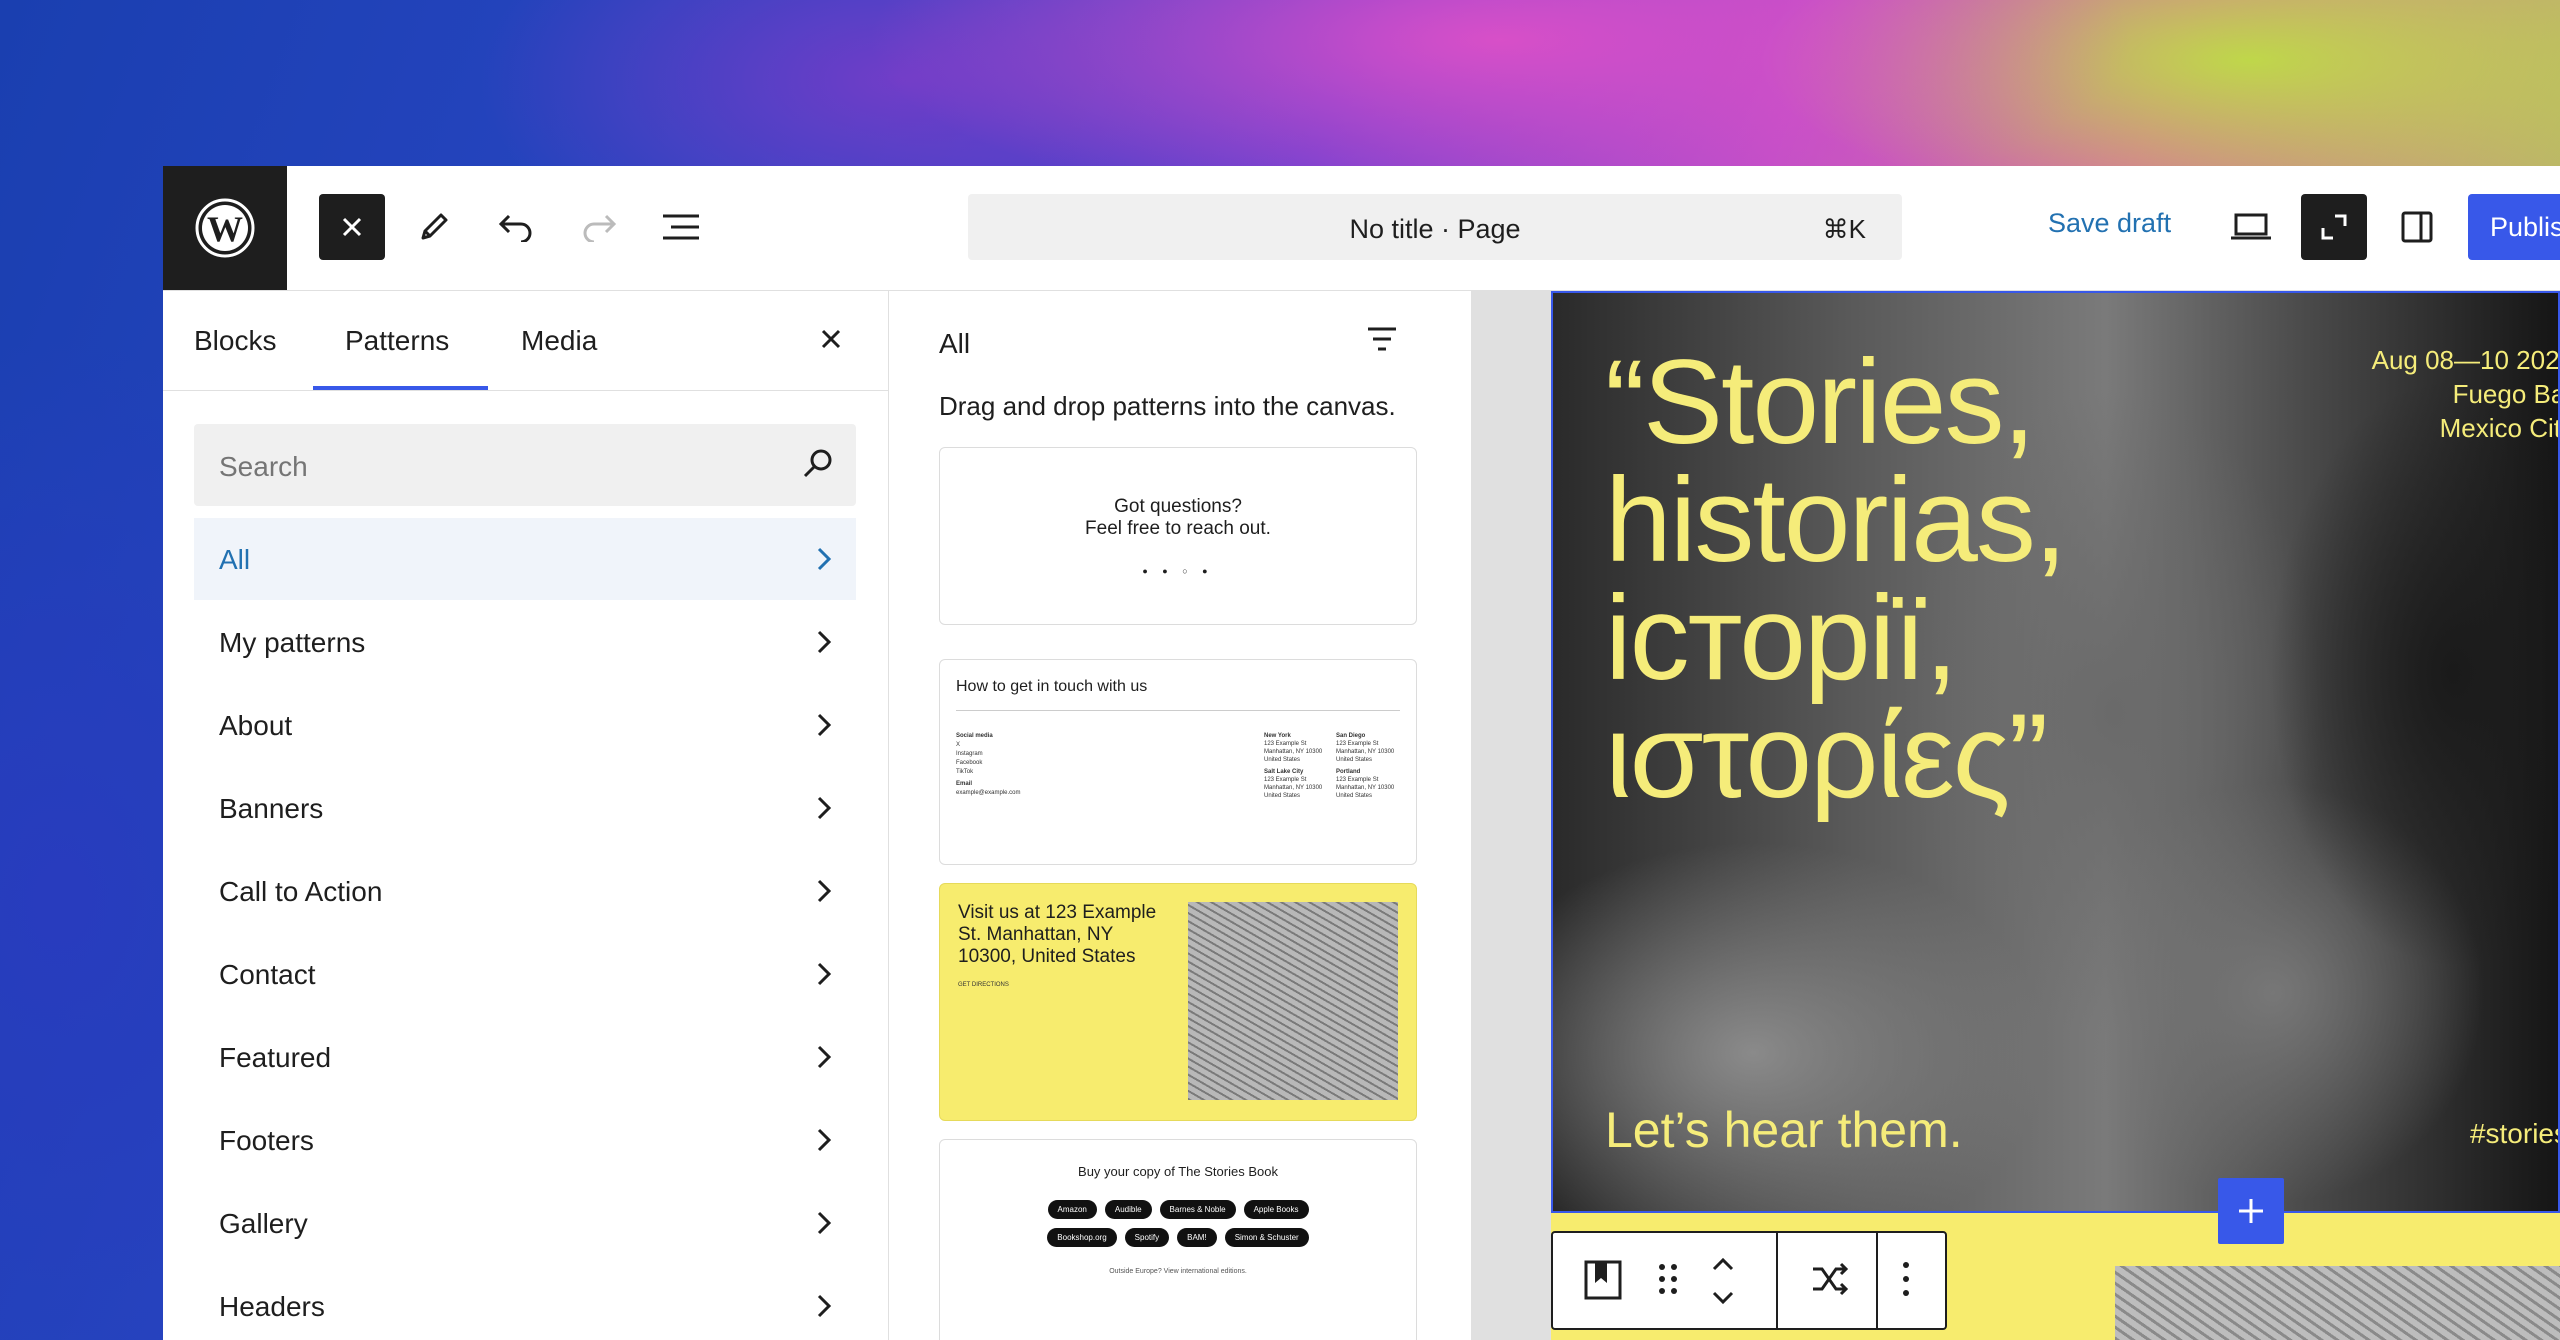 This screenshot has width=2560, height=1340. Describe the element at coordinates (1178, 506) in the screenshot. I see `pattern-text: Got questions?` at that location.